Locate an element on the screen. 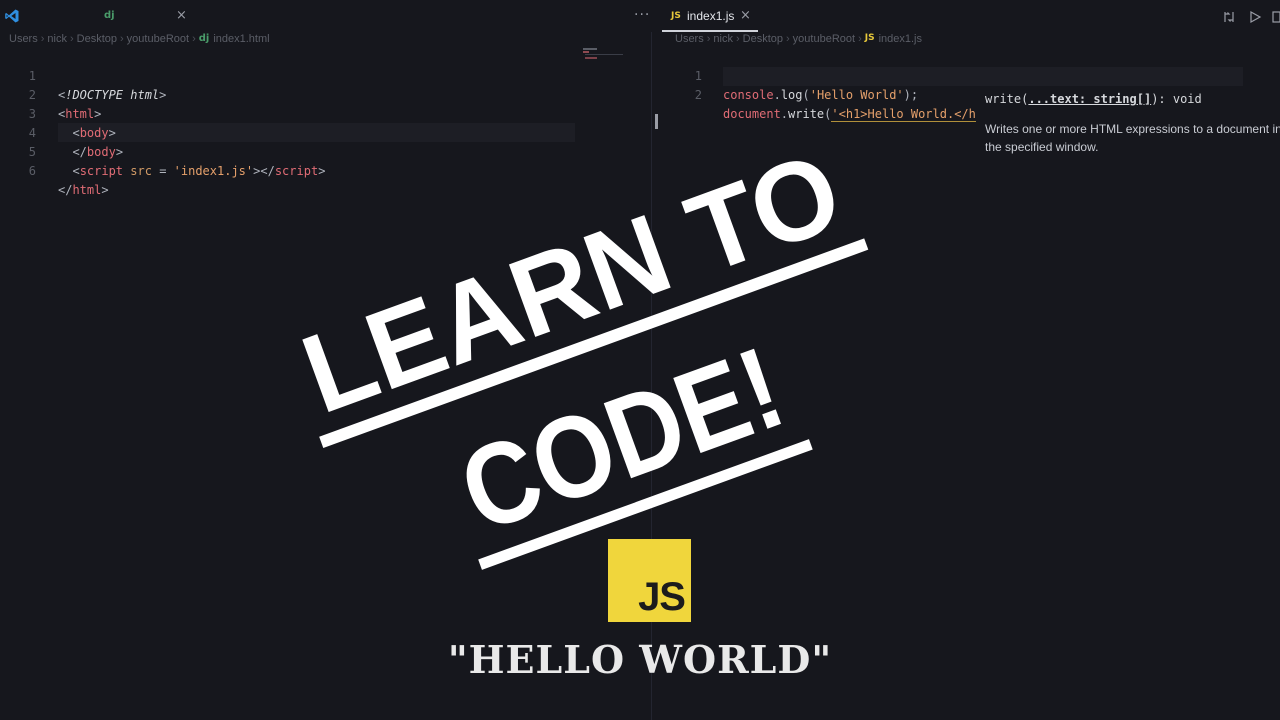 Image resolution: width=1280 pixels, height=720 pixels. javascript-logo: JS is located at coordinates (649, 580).